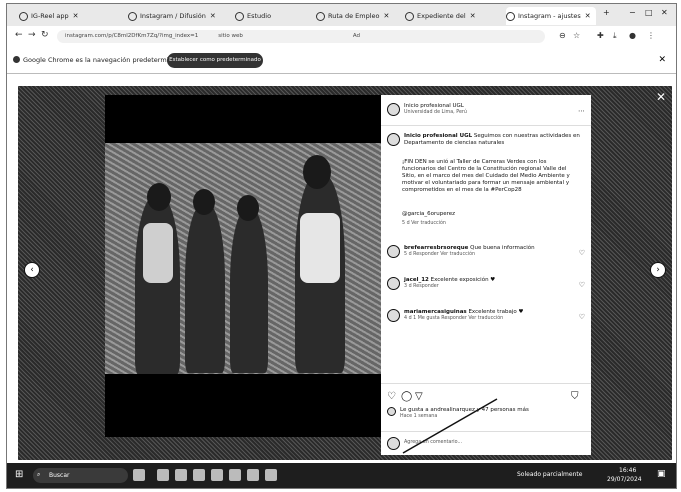  I want to click on clock-date: 29/07/2024, so click(624, 479).